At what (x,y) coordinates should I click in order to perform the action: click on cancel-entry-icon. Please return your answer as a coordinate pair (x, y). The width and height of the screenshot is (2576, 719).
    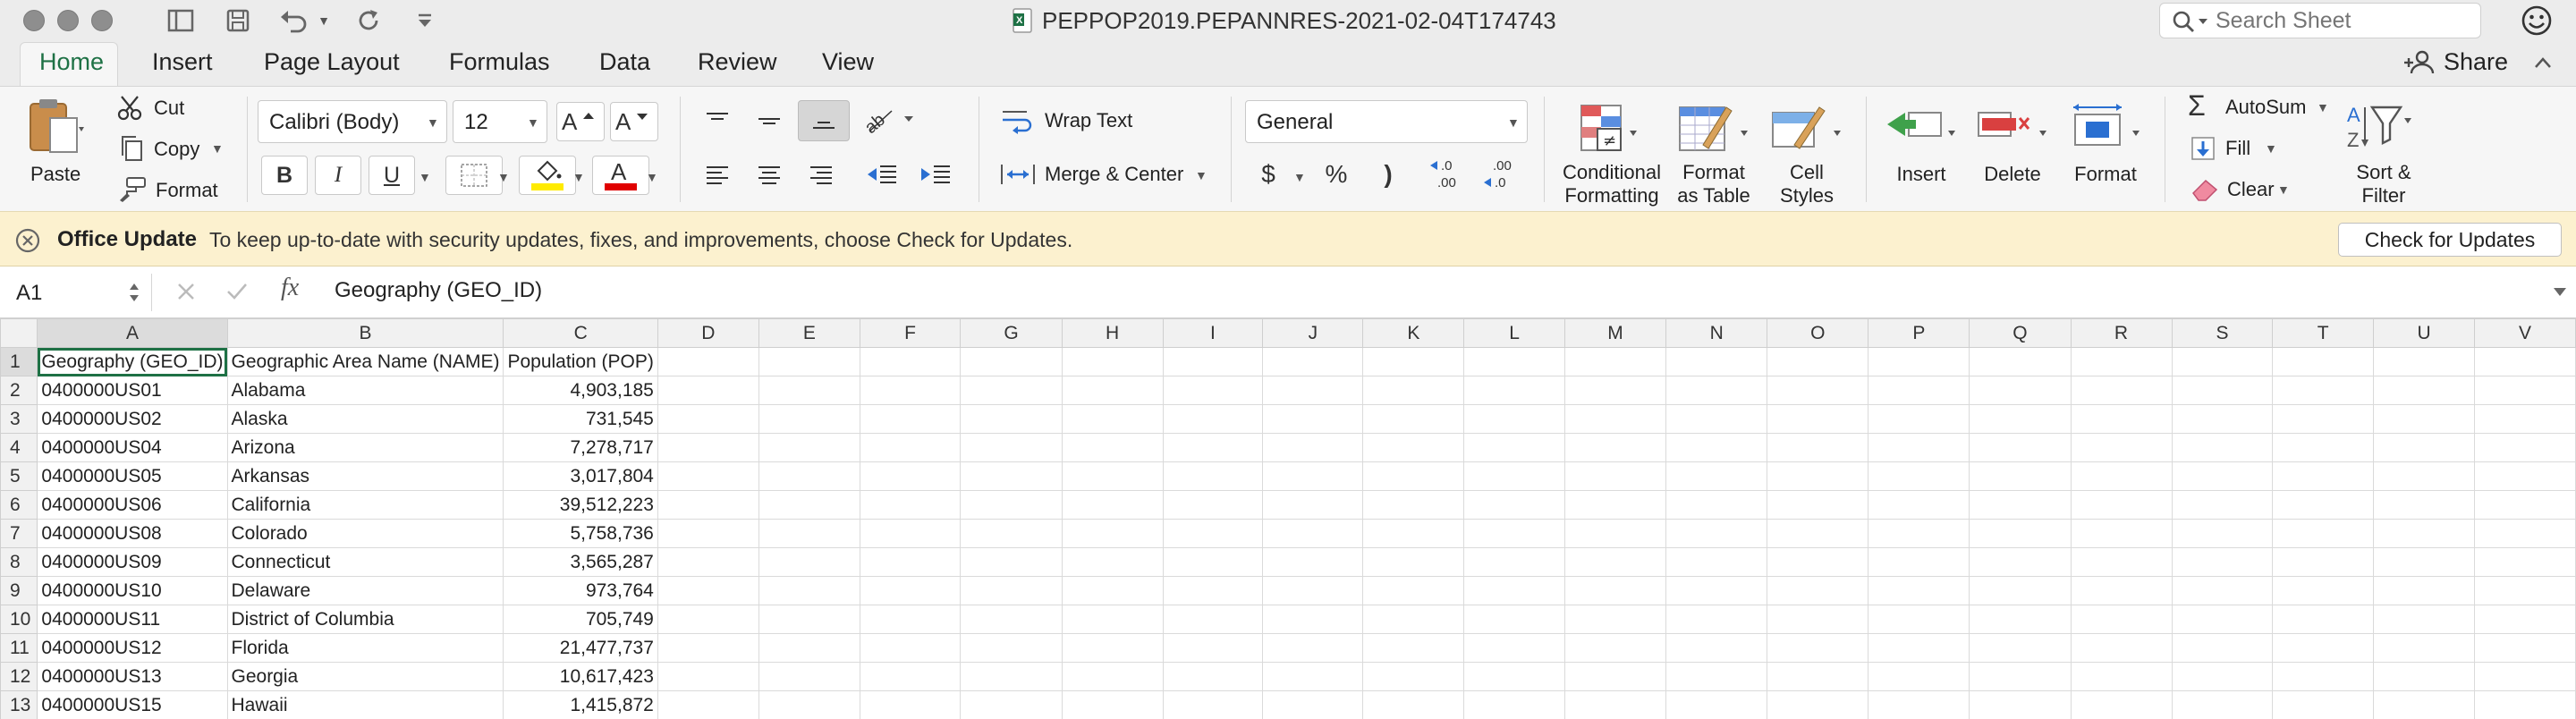
    Looking at the image, I should click on (186, 291).